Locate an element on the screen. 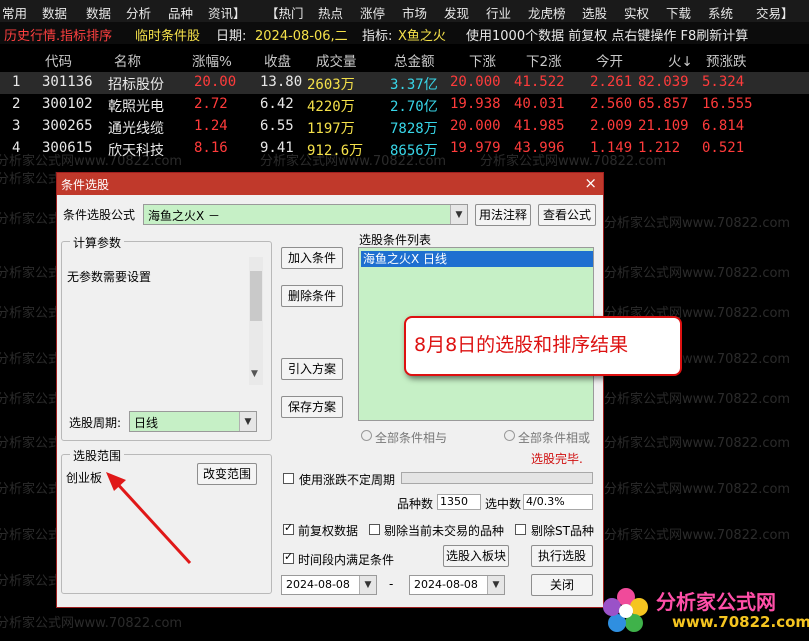 The height and width of the screenshot is (641, 809). logo-text: 分析家公式网 is located at coordinates (716, 602).